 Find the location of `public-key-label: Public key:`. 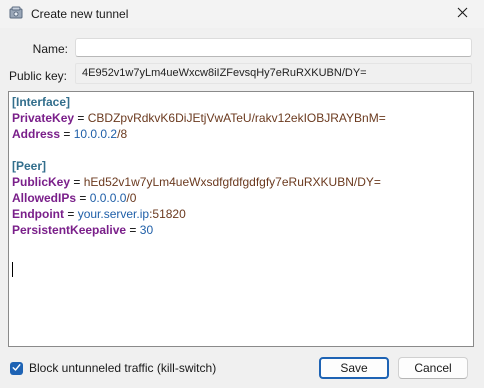

public-key-label: Public key: is located at coordinates (37, 76).